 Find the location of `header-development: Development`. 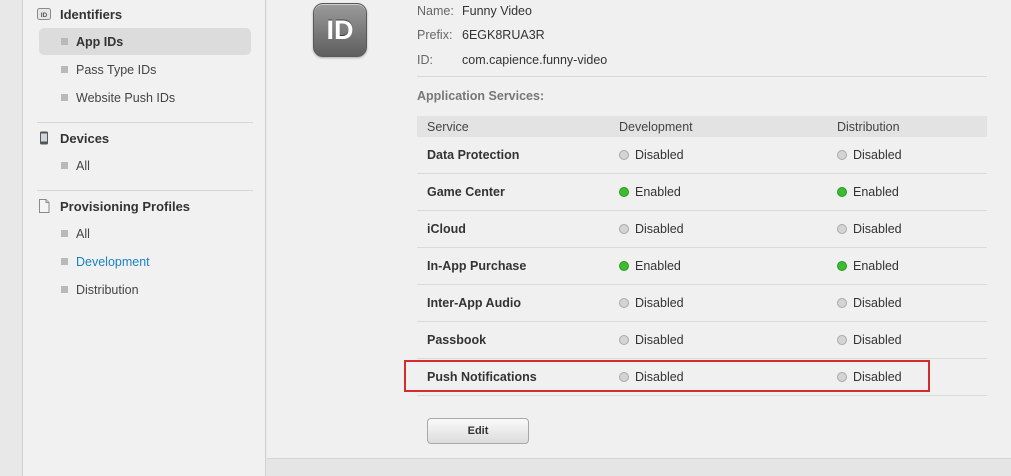

header-development: Development is located at coordinates (656, 126).